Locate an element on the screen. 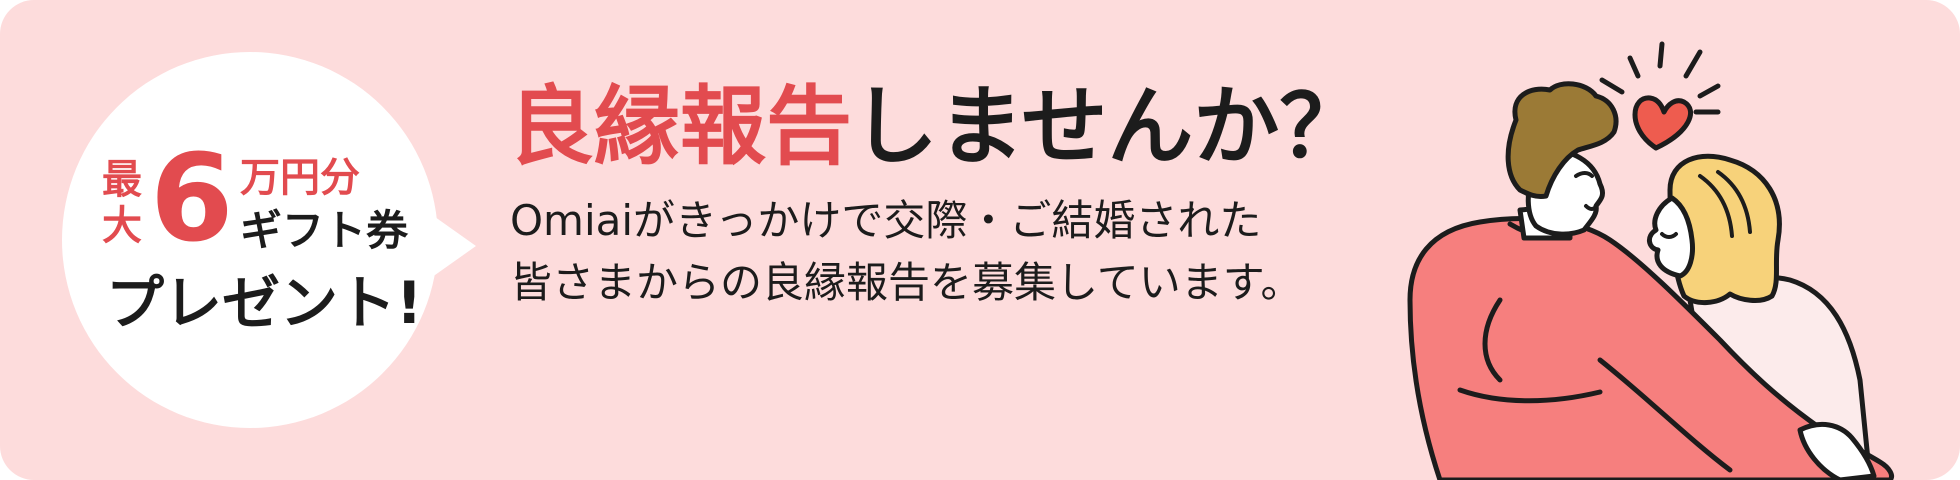 The width and height of the screenshot is (1960, 480). badge-max-char-2: 大 is located at coordinates (122, 226).